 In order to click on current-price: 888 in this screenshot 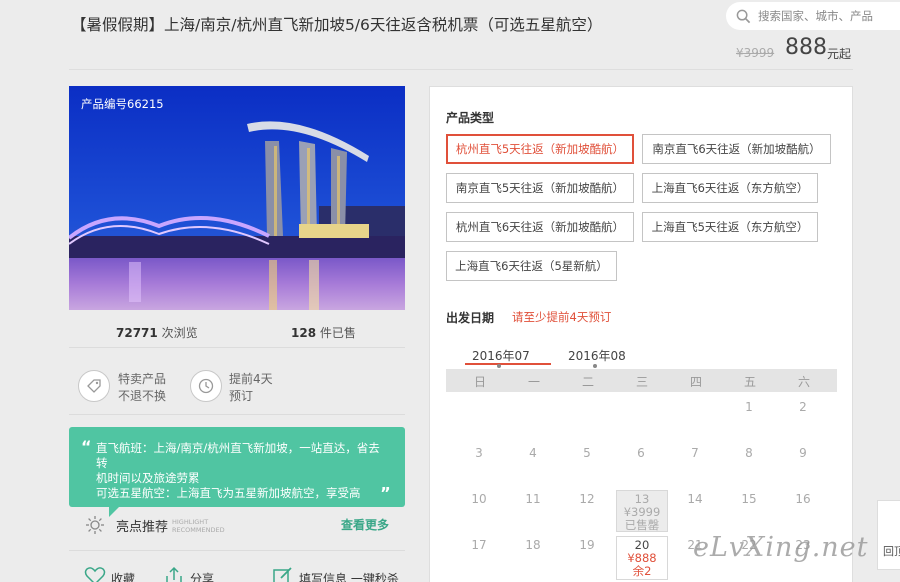, I will do `click(806, 47)`.